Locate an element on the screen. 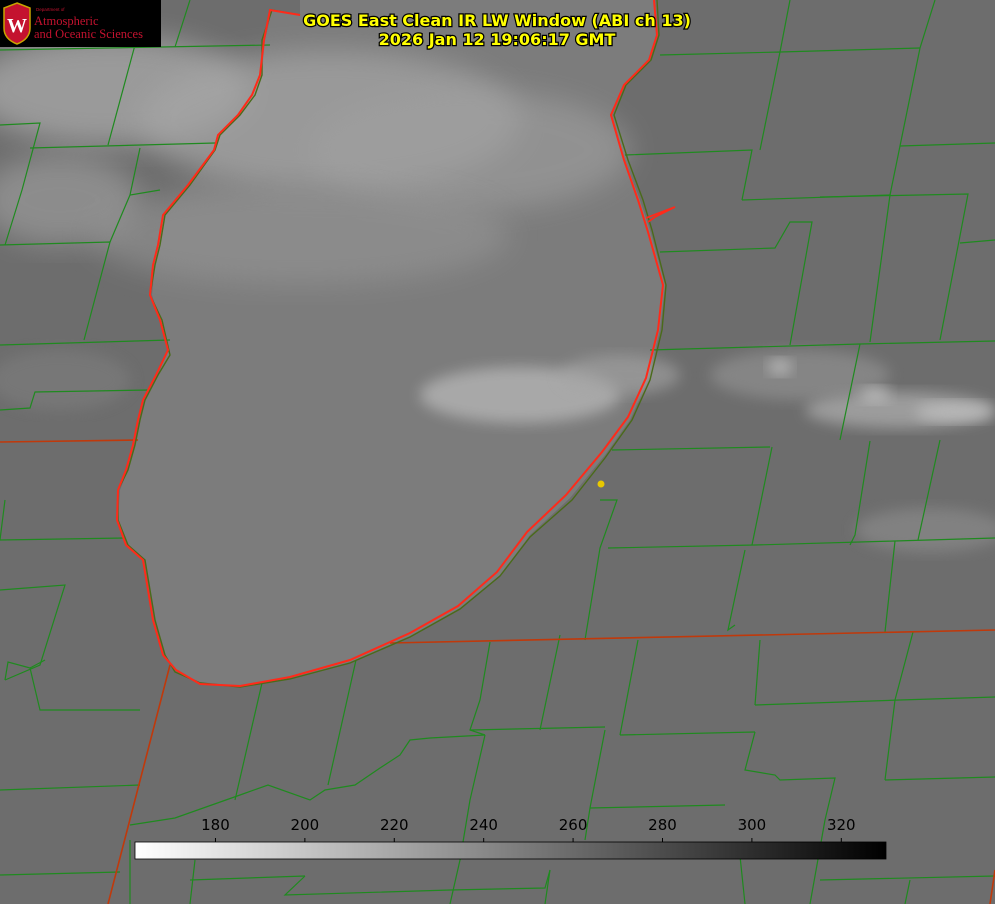 The width and height of the screenshot is (995, 904). logo-department: Department of is located at coordinates (50, 9).